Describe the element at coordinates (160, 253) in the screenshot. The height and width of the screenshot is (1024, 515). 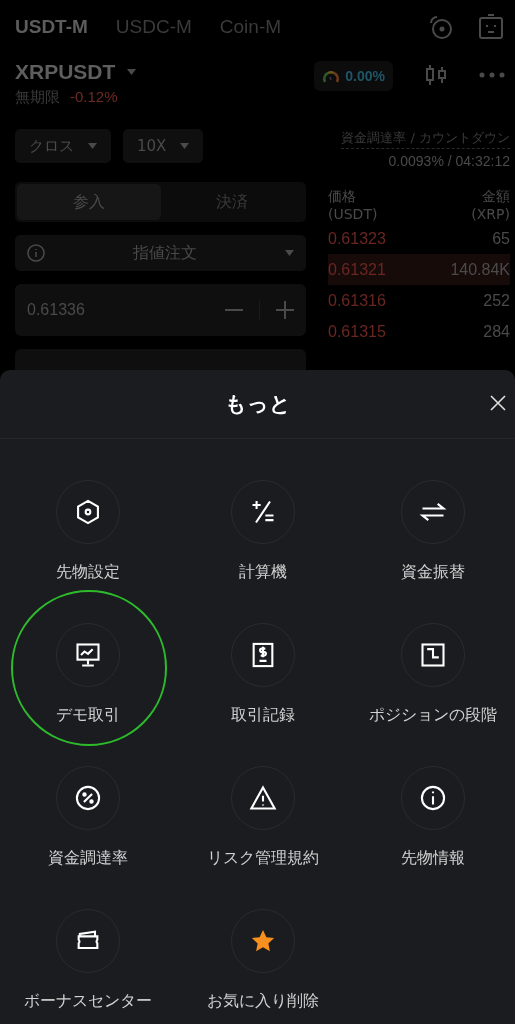
I see `order-type-select: 指値注文` at that location.